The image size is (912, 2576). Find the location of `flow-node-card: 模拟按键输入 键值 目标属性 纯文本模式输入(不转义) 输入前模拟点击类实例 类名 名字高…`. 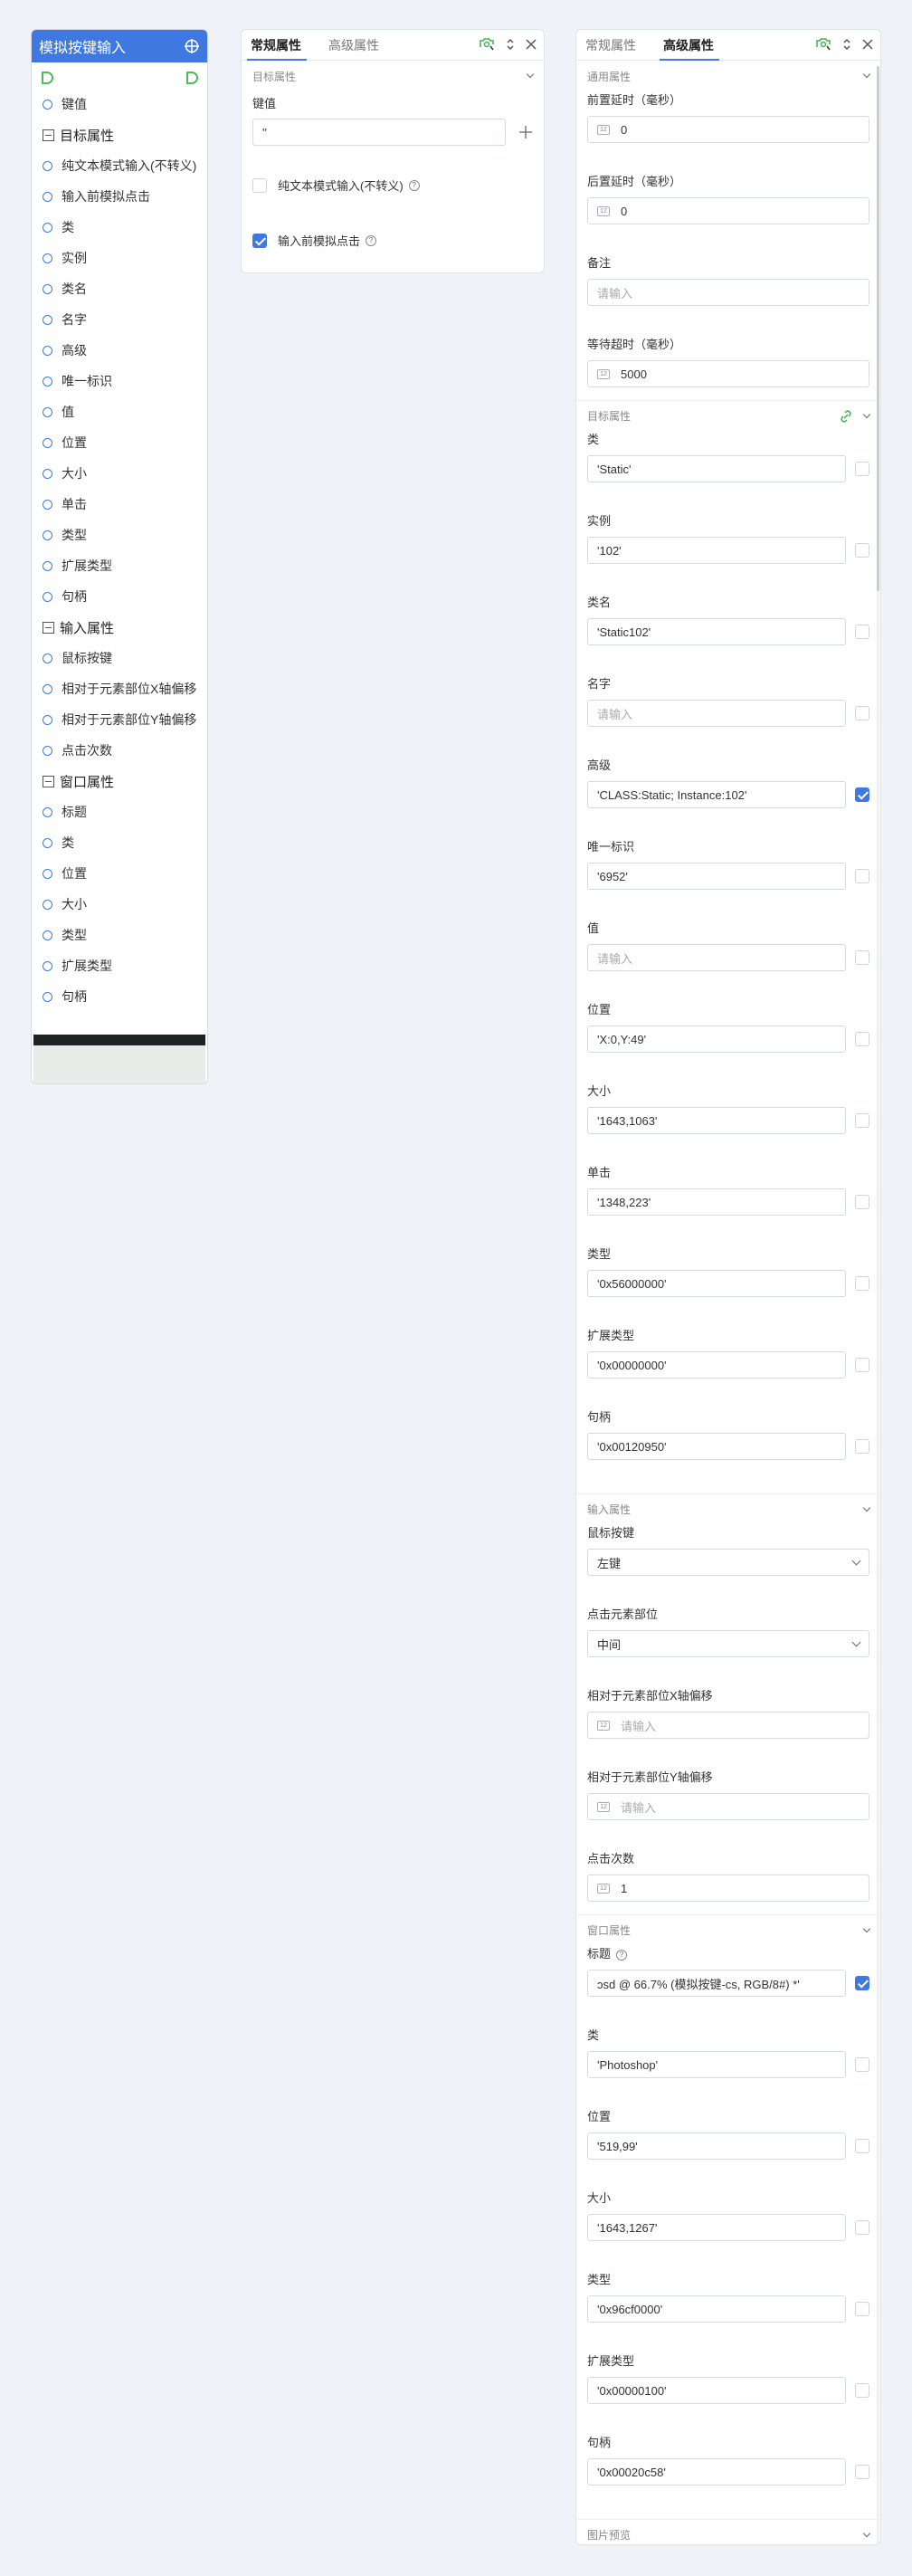

flow-node-card: 模拟按键输入 键值 目标属性 纯文本模式输入(不转义) 输入前模拟点击类实例 类名 名字高… is located at coordinates (120, 556).